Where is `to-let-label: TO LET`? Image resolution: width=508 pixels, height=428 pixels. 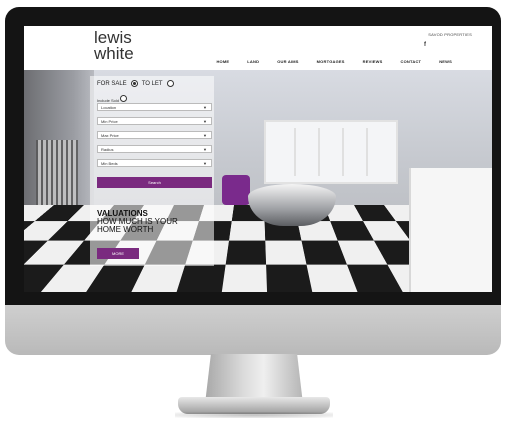
to-let-label: TO LET is located at coordinates (152, 83).